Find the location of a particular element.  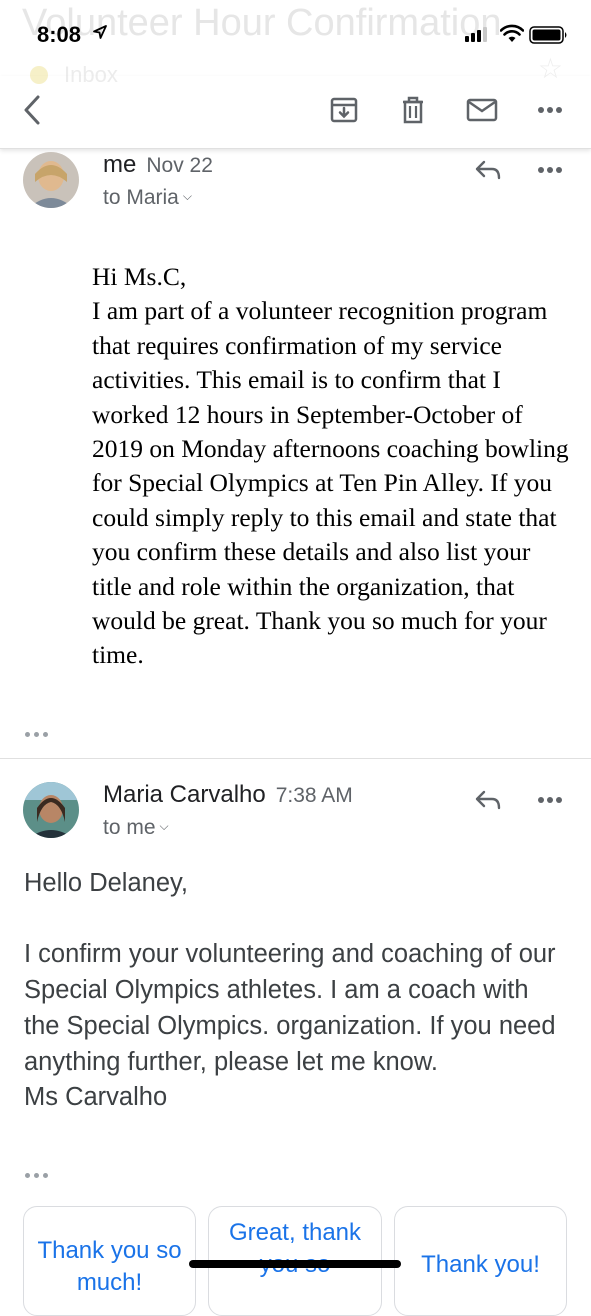

recipients-text: to Maria is located at coordinates (141, 197).